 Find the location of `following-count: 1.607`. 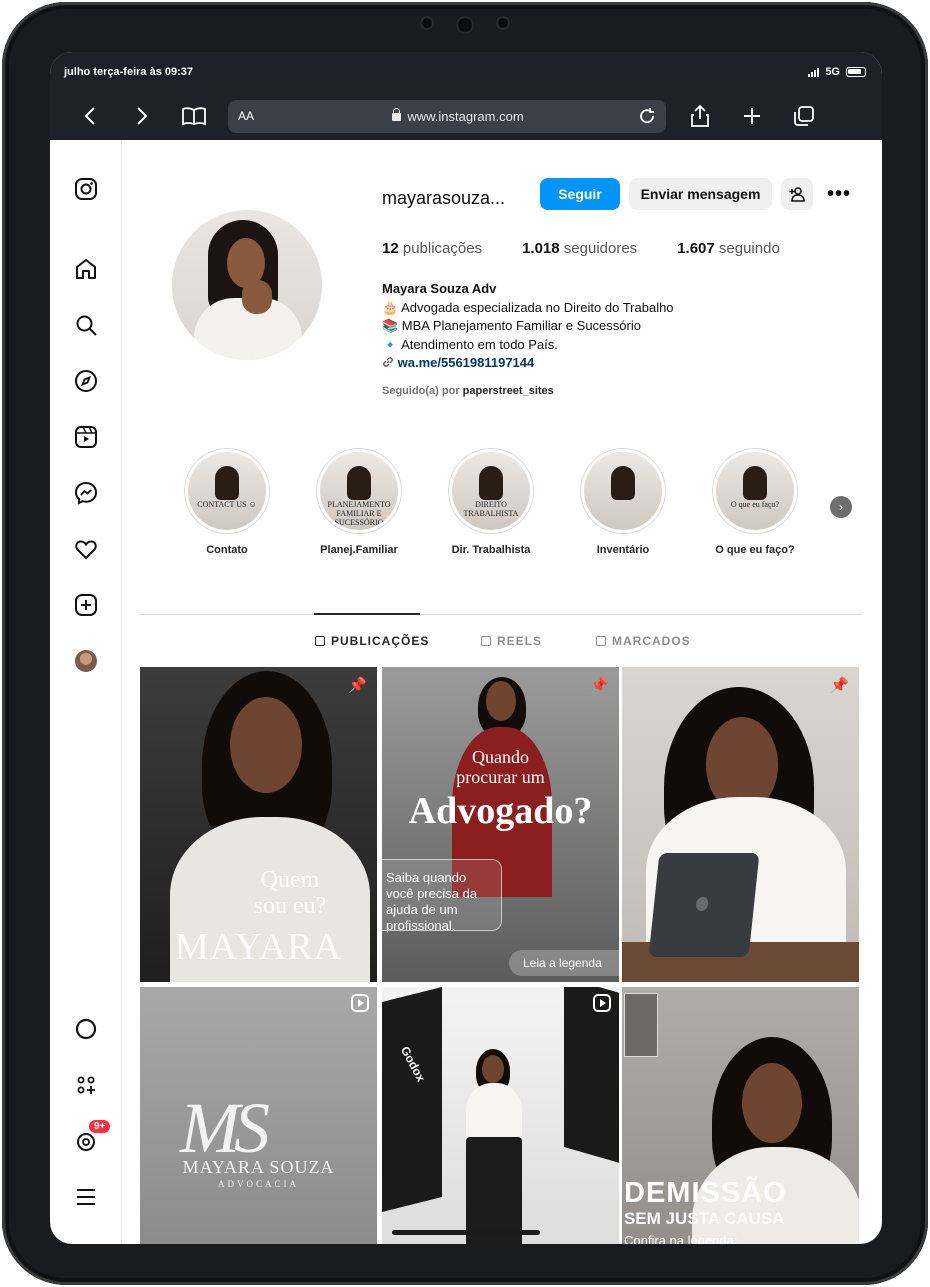

following-count: 1.607 is located at coordinates (696, 248).